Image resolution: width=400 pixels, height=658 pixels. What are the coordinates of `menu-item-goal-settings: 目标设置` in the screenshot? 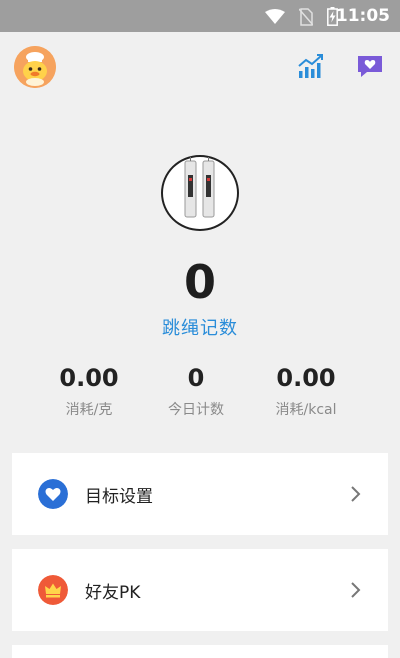 It's located at (200, 494).